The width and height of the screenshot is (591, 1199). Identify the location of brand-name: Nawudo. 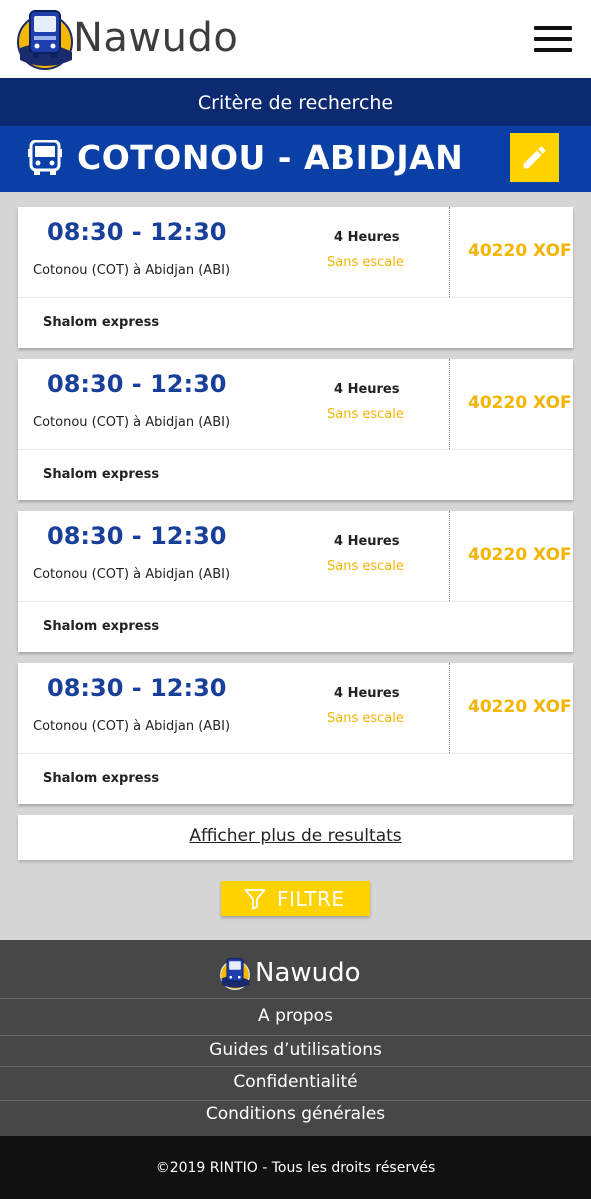
(155, 38).